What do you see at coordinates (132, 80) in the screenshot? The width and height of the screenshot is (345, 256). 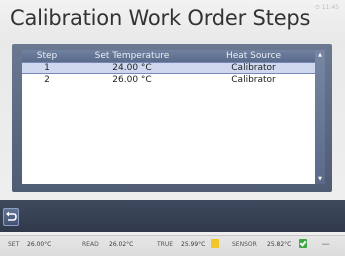 I see `cell-set-temperature: 26.00 °C` at bounding box center [132, 80].